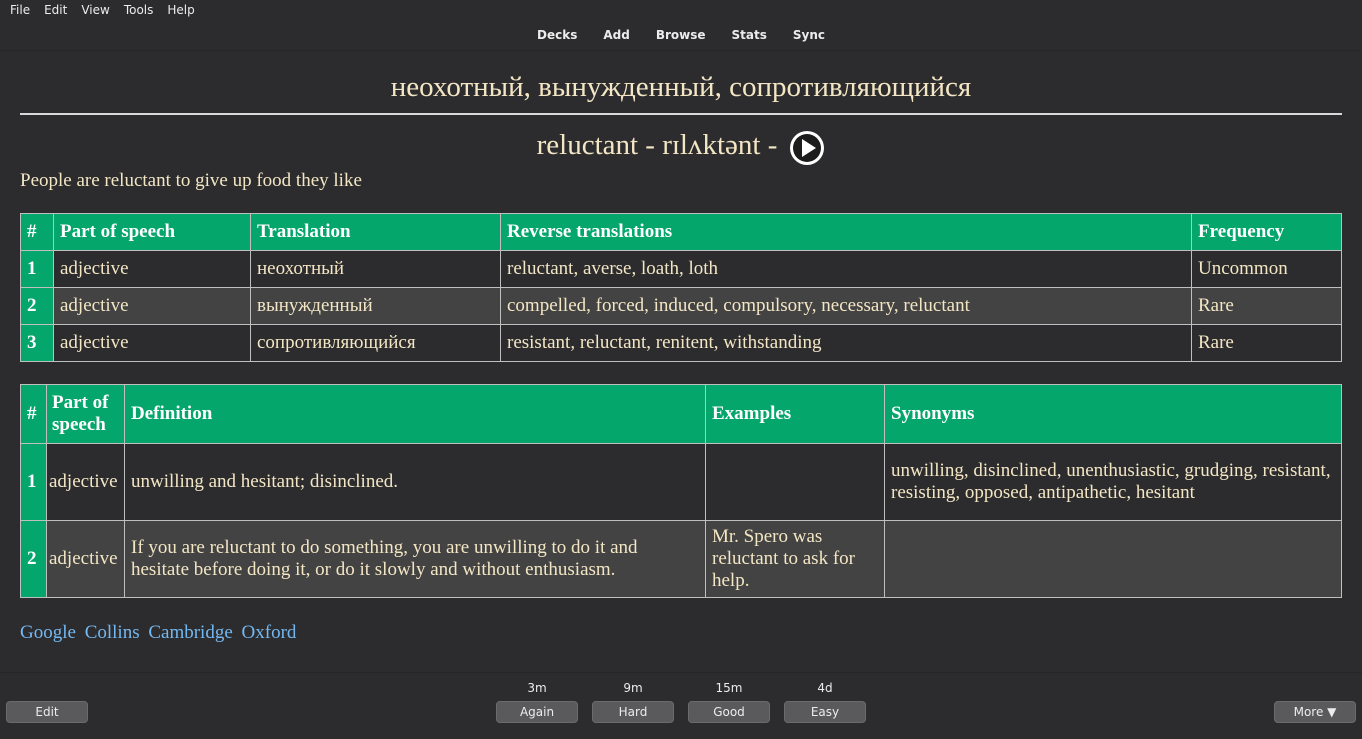  I want to click on definition: unwilling and hesitant; disinclined., so click(415, 482).